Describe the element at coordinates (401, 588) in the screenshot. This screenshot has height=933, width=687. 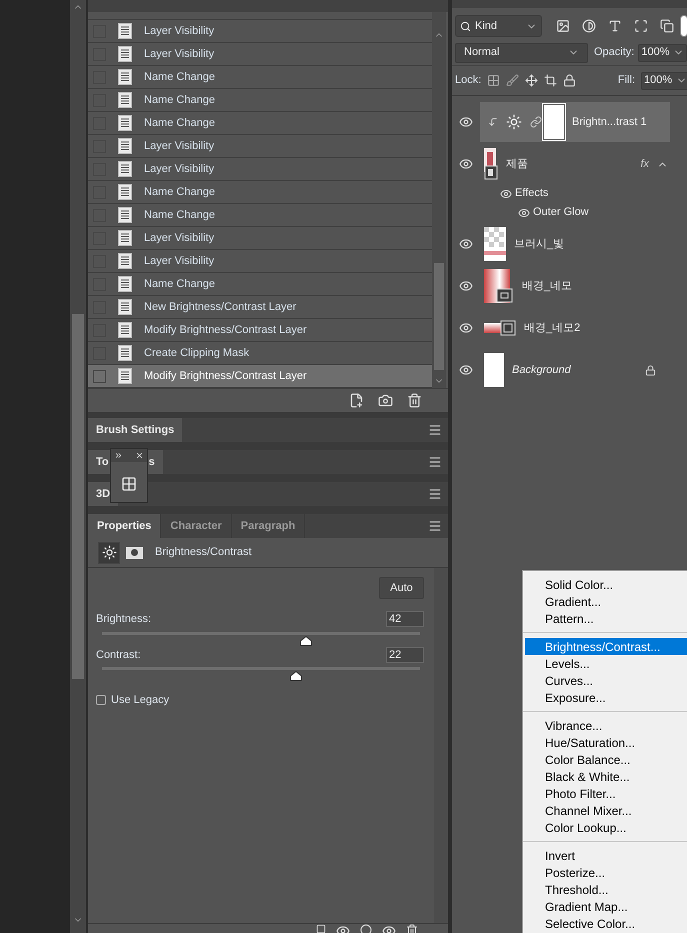
I see `auto-button: Auto` at that location.